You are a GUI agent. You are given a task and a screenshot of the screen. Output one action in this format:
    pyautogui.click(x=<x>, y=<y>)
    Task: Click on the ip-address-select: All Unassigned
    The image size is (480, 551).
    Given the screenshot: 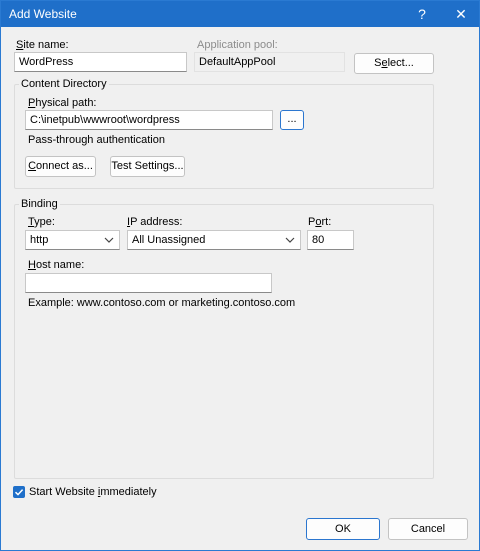 What is the action you would take?
    pyautogui.click(x=214, y=240)
    